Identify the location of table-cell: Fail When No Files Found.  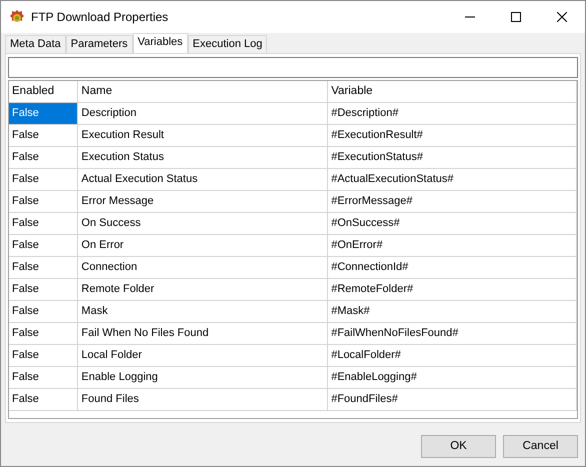
(203, 334).